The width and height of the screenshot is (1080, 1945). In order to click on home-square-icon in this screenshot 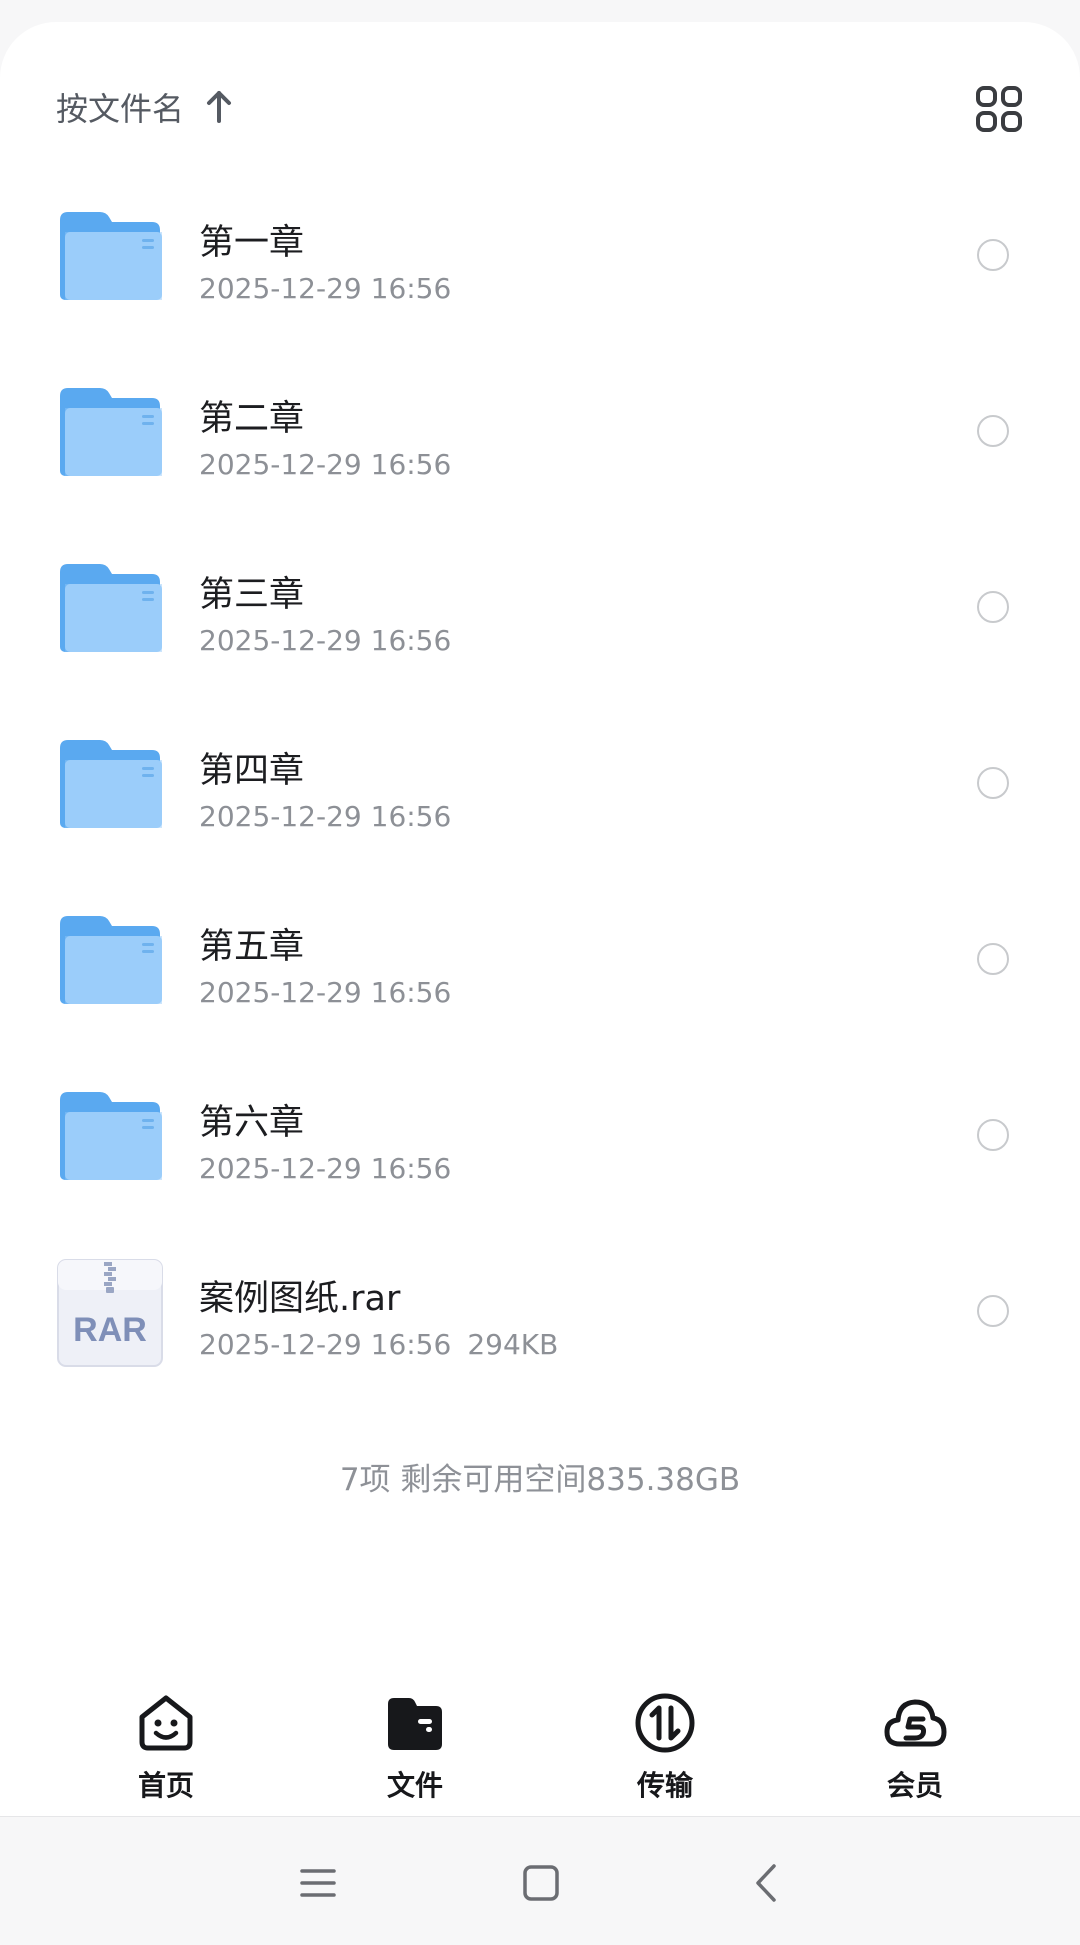, I will do `click(541, 1883)`.